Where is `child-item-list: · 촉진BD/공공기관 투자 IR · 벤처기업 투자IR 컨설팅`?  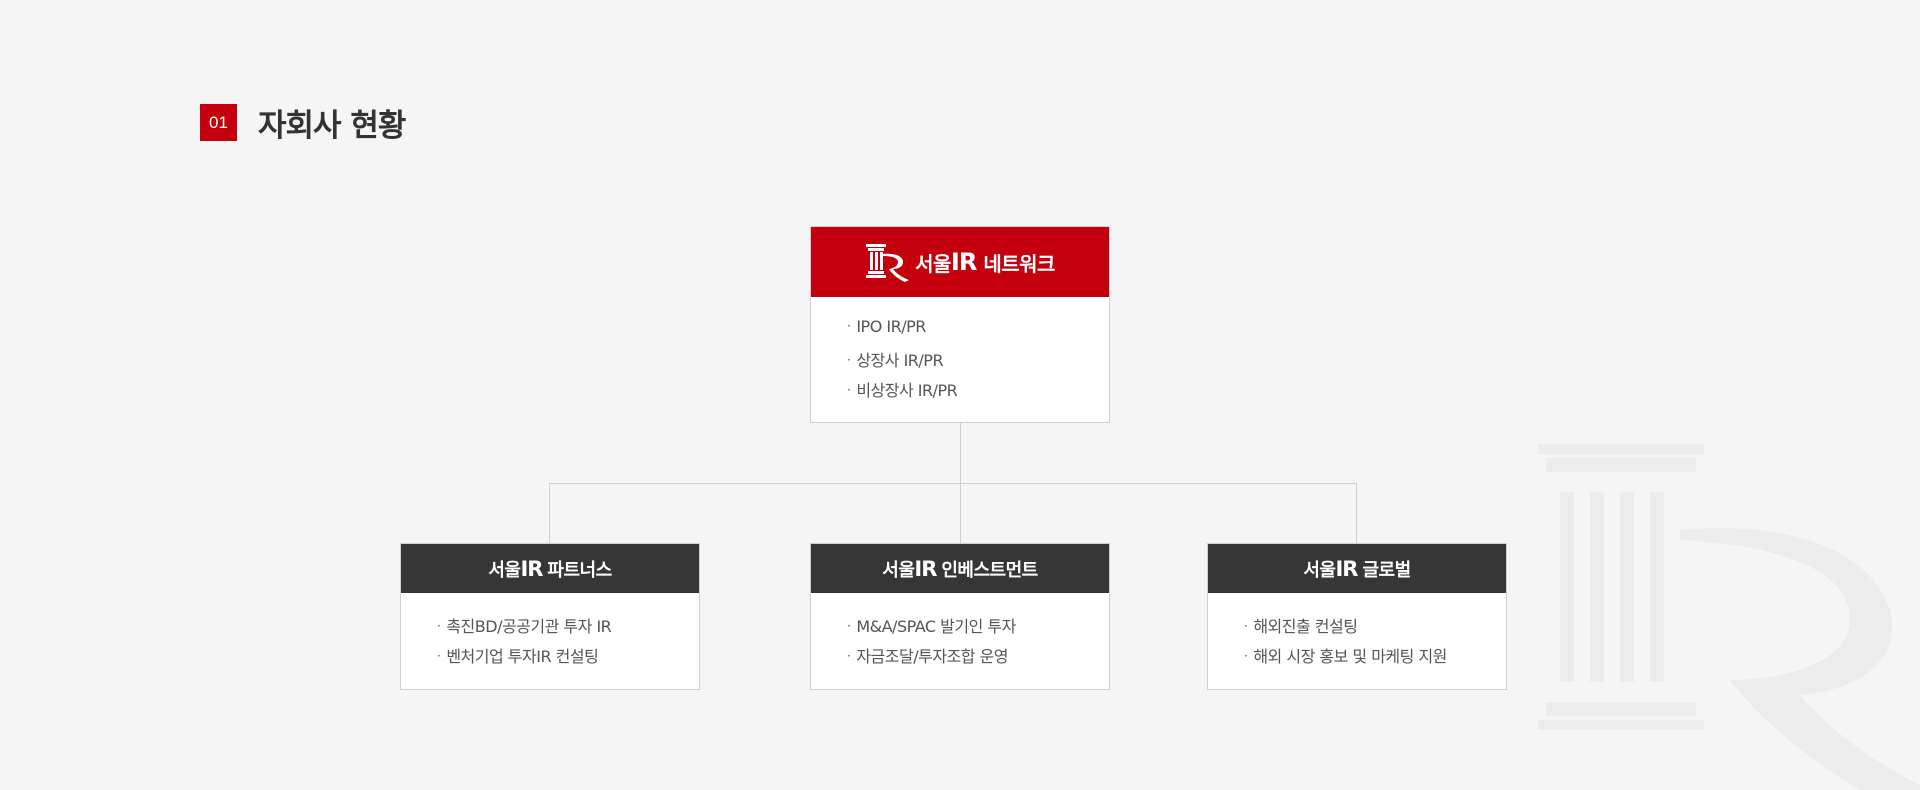 child-item-list: · 촉진BD/공공기관 투자 IR · 벤처기업 투자IR 컨설팅 is located at coordinates (550, 633).